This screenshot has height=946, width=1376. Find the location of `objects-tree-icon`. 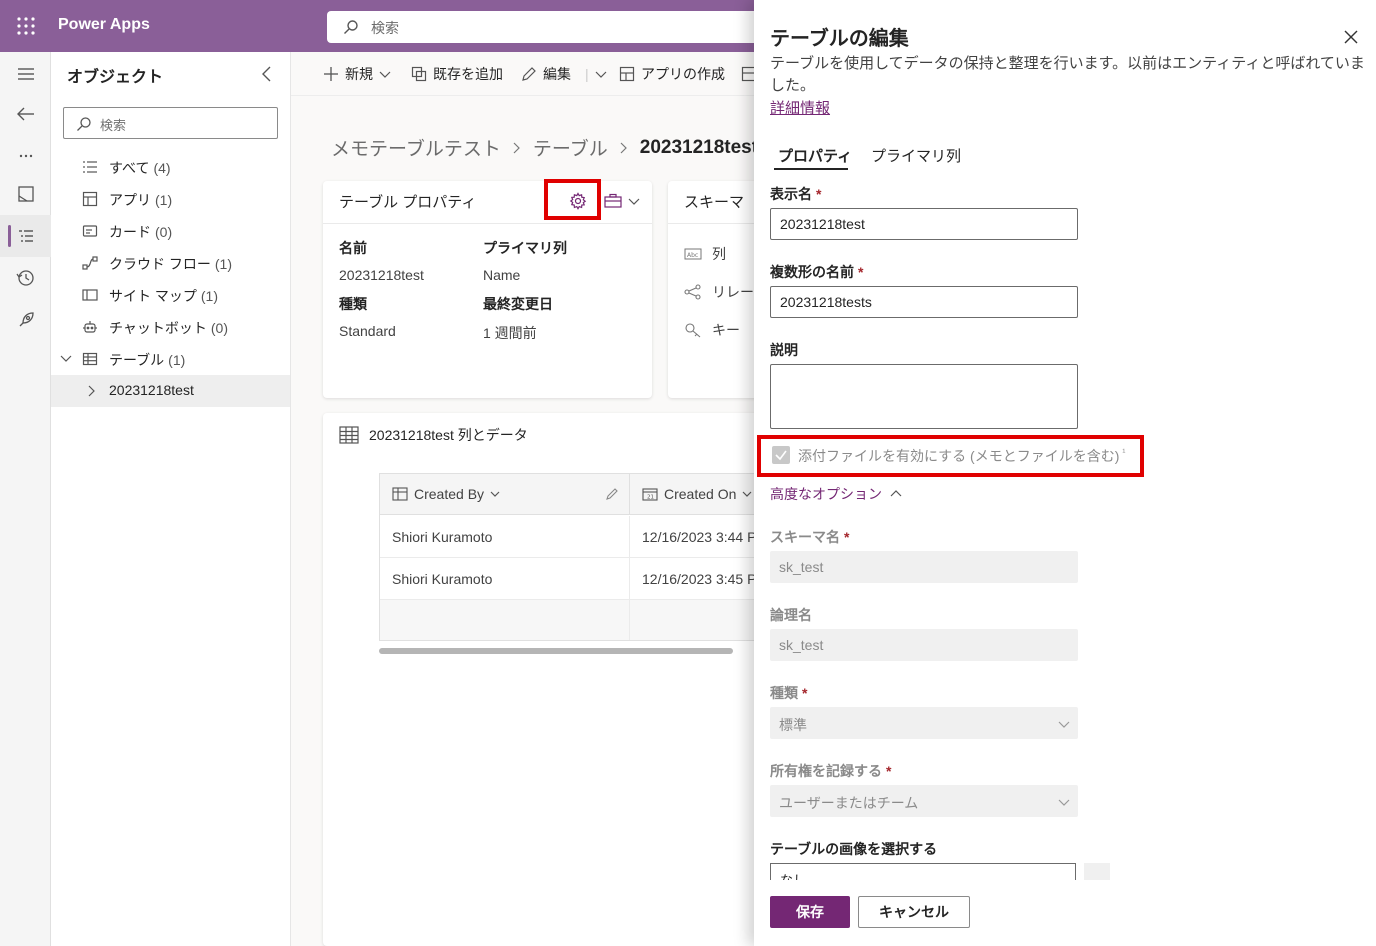

objects-tree-icon is located at coordinates (26, 236).